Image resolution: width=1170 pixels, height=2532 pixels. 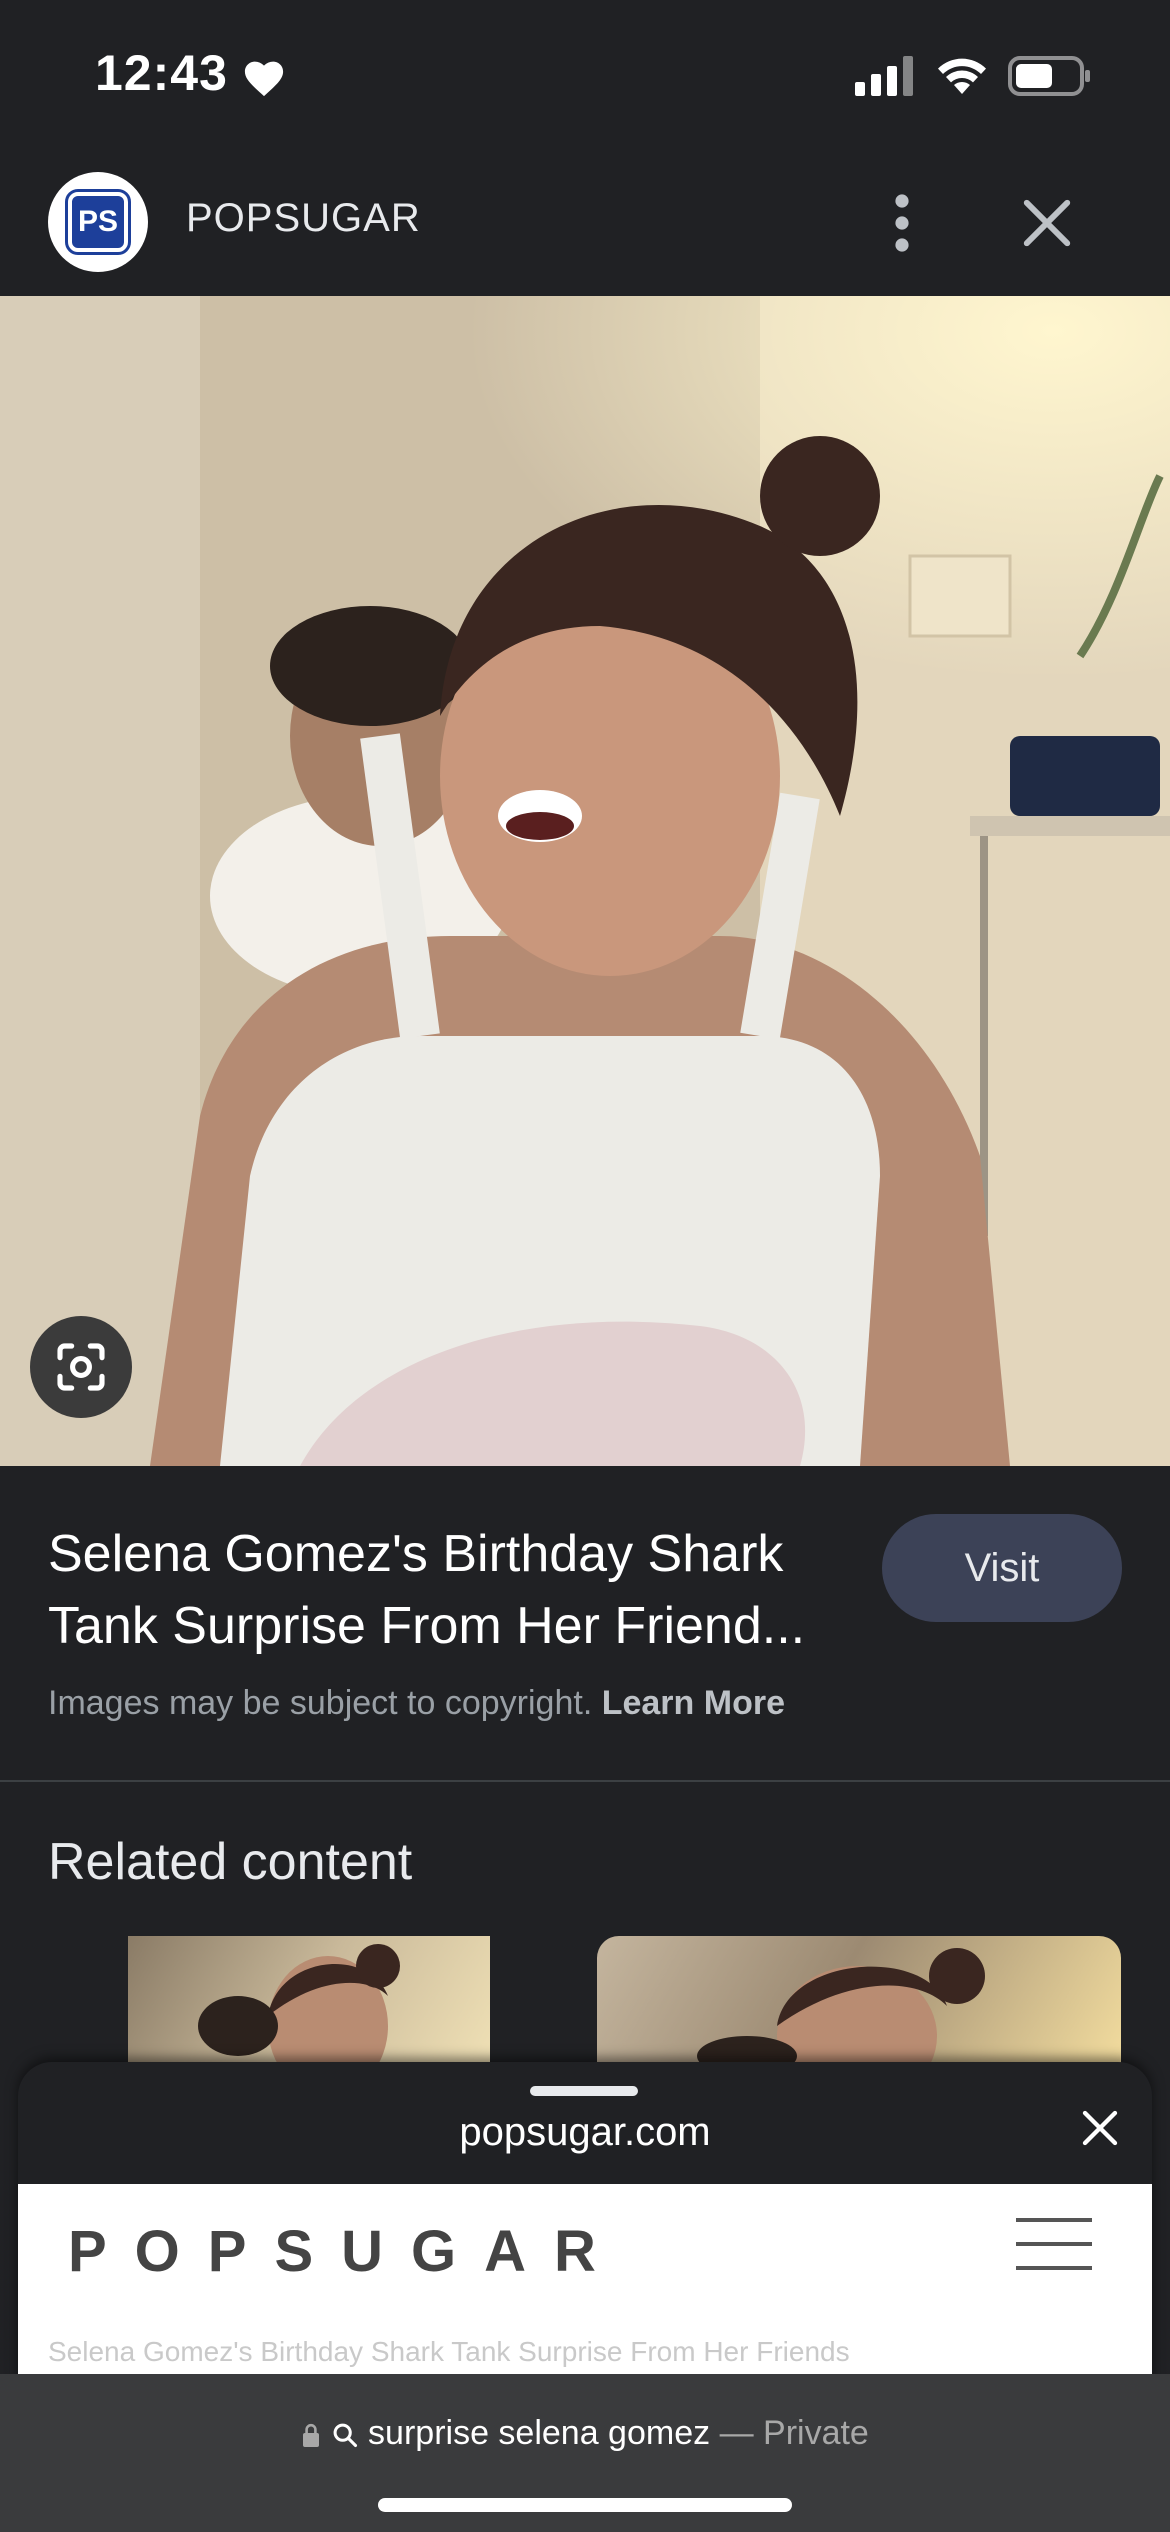 What do you see at coordinates (303, 218) in the screenshot?
I see `site-name: POPSUGAR` at bounding box center [303, 218].